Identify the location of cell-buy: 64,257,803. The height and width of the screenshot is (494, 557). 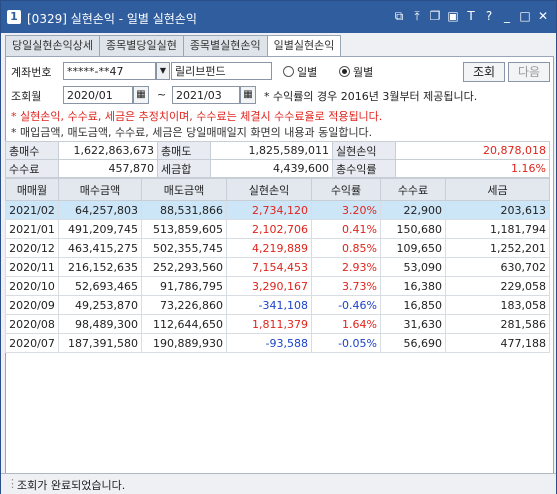
(100, 210).